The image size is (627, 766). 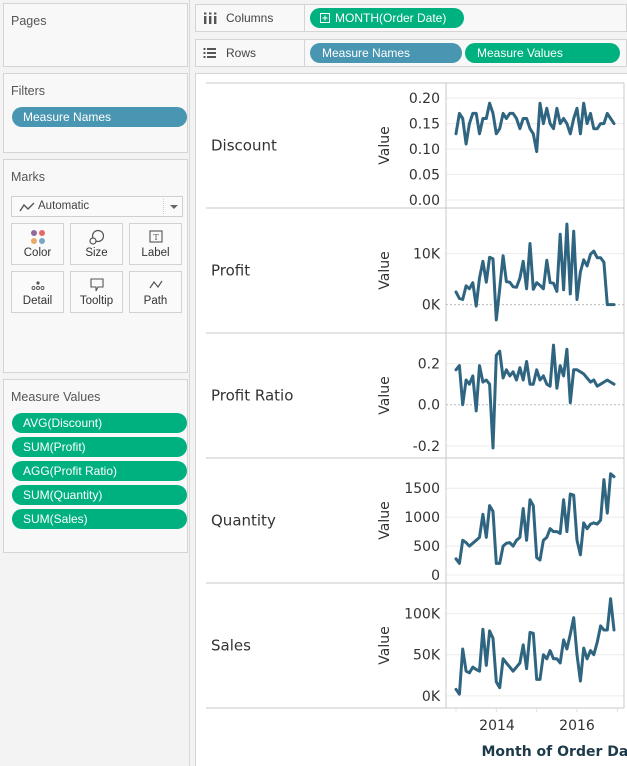 What do you see at coordinates (163, 206) in the screenshot?
I see `dropdown-separator` at bounding box center [163, 206].